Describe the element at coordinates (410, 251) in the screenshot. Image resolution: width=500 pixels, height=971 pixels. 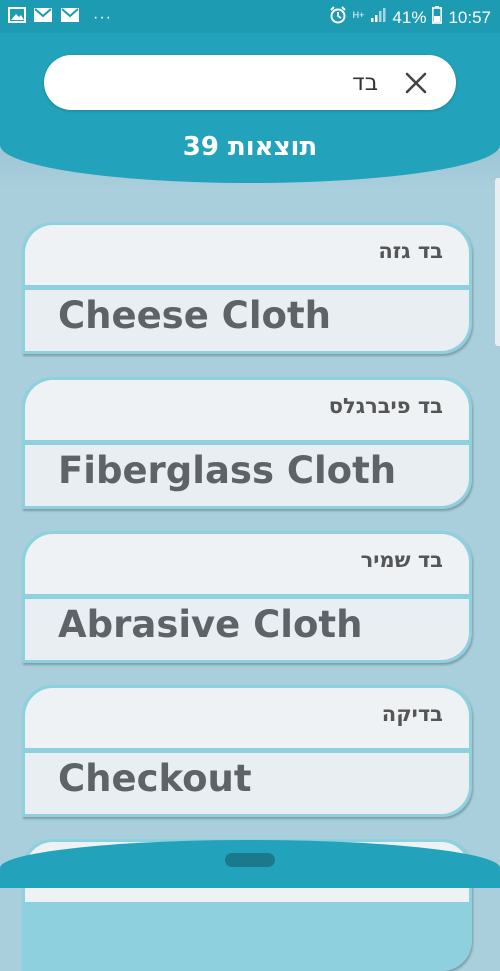
I see `hebrew-term: בד גזה` at that location.